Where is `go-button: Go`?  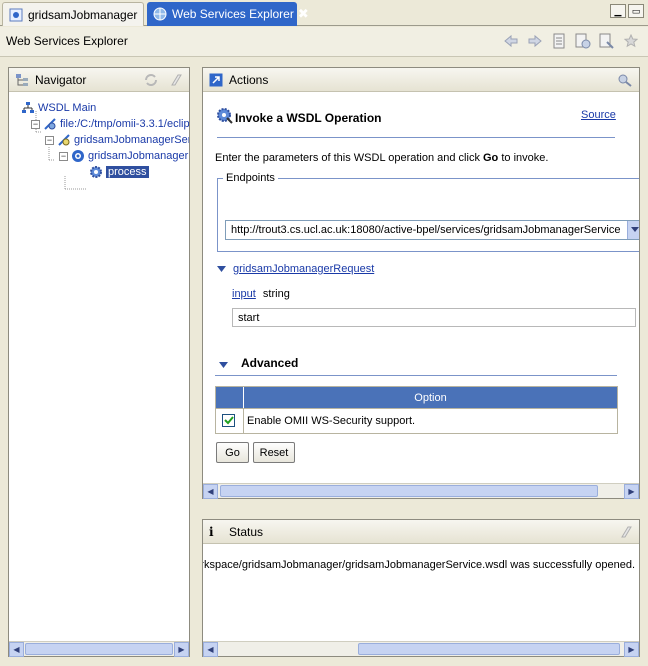
go-button: Go is located at coordinates (232, 452).